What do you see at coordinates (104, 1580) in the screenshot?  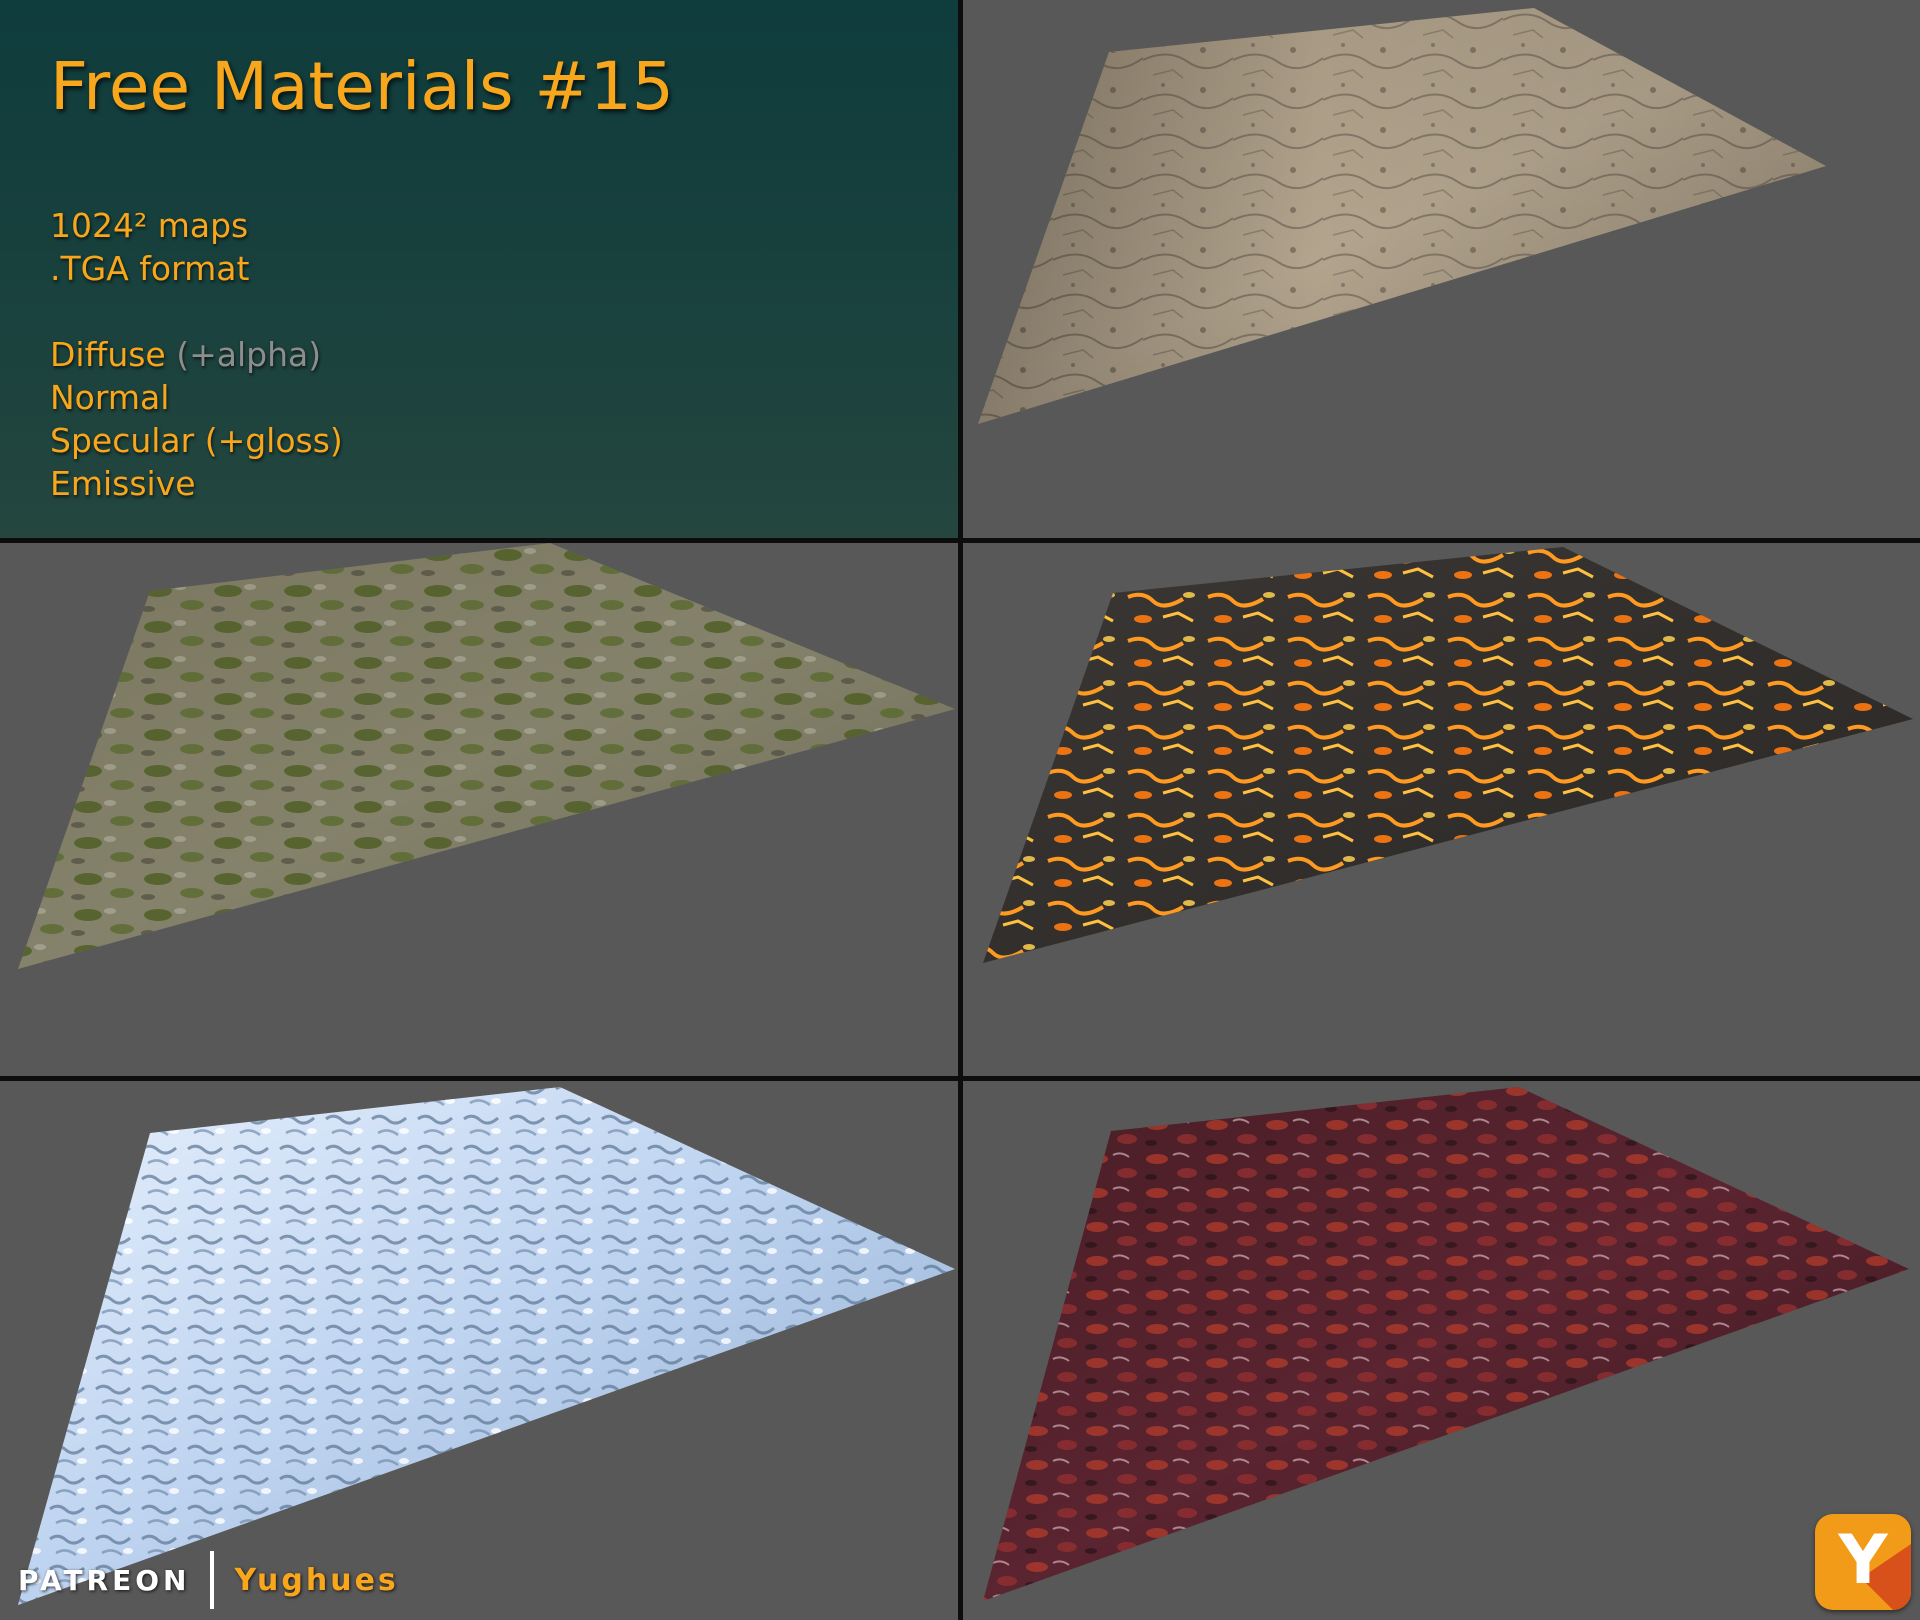 I see `patreon-wordmark: PATREON` at bounding box center [104, 1580].